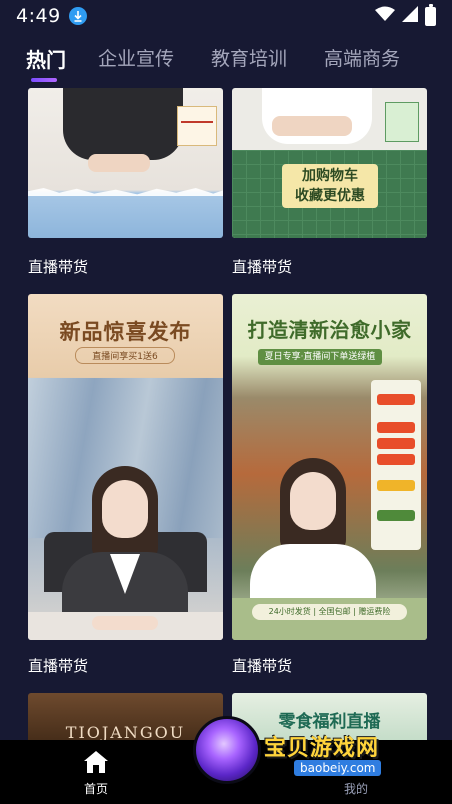 The width and height of the screenshot is (452, 804). Describe the element at coordinates (123, 124) in the screenshot. I see `presenter-figure` at that location.